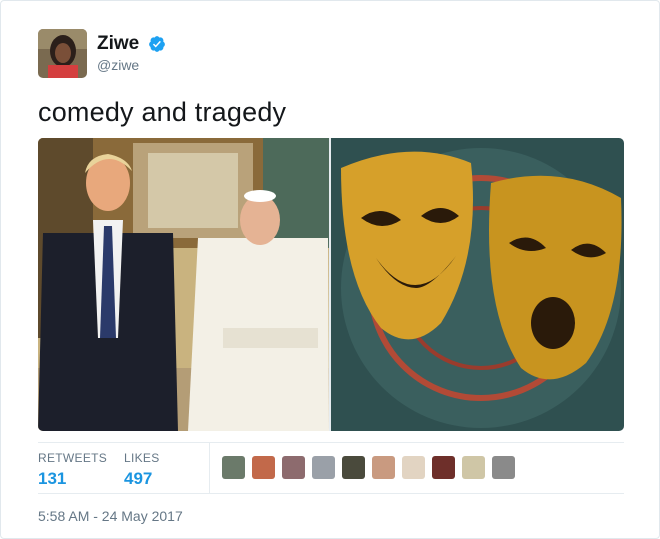  What do you see at coordinates (52, 478) in the screenshot?
I see `retweets-count: 131` at bounding box center [52, 478].